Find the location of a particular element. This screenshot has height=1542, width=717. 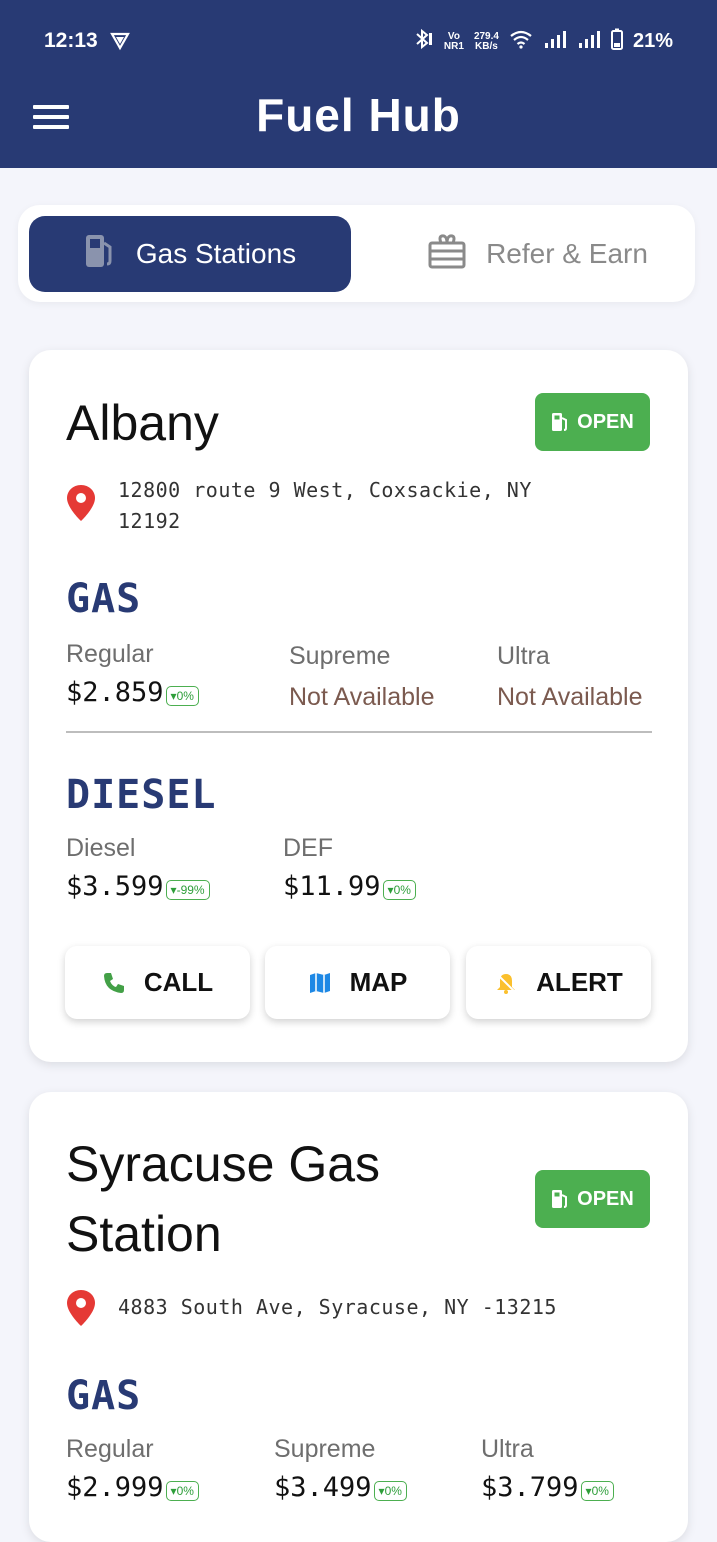

call-label: CALL is located at coordinates (178, 982).